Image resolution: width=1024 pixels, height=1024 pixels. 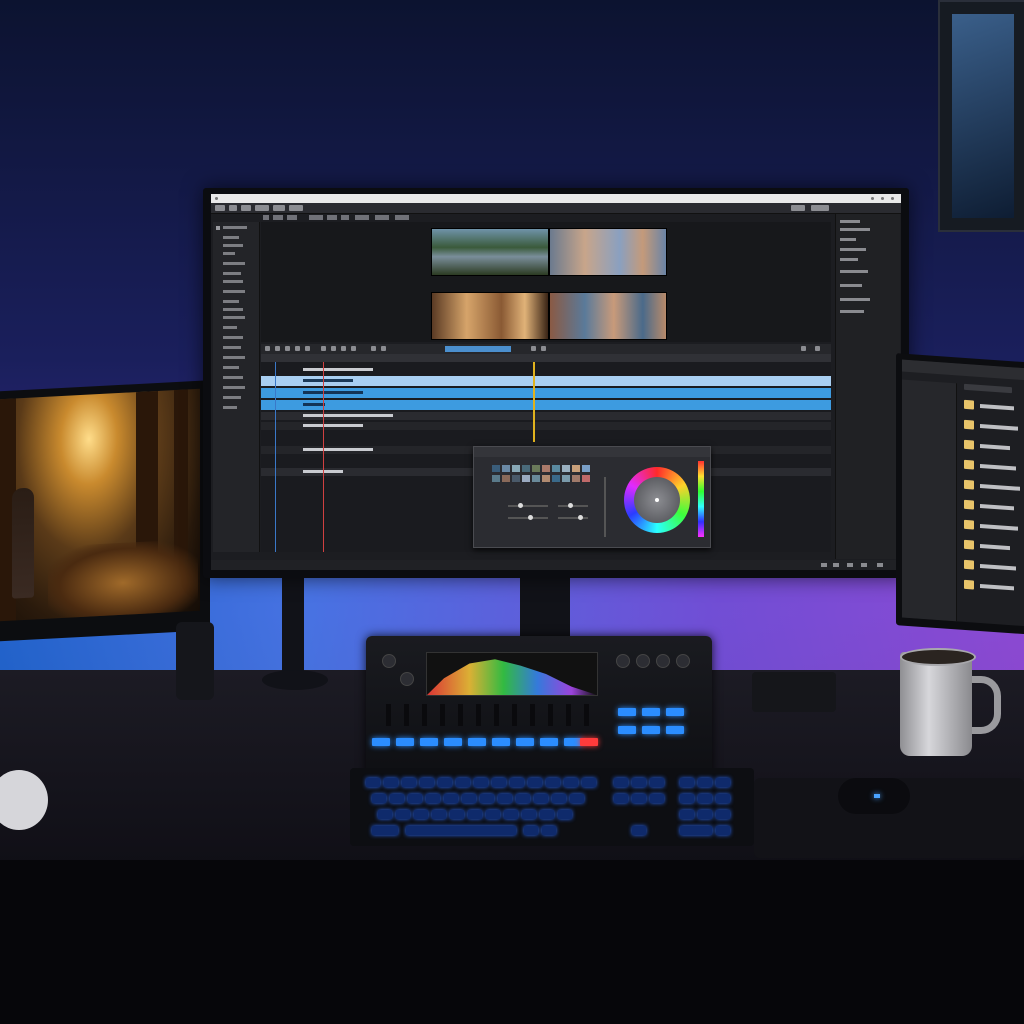 What do you see at coordinates (461, 830) in the screenshot?
I see `spacebar-key` at bounding box center [461, 830].